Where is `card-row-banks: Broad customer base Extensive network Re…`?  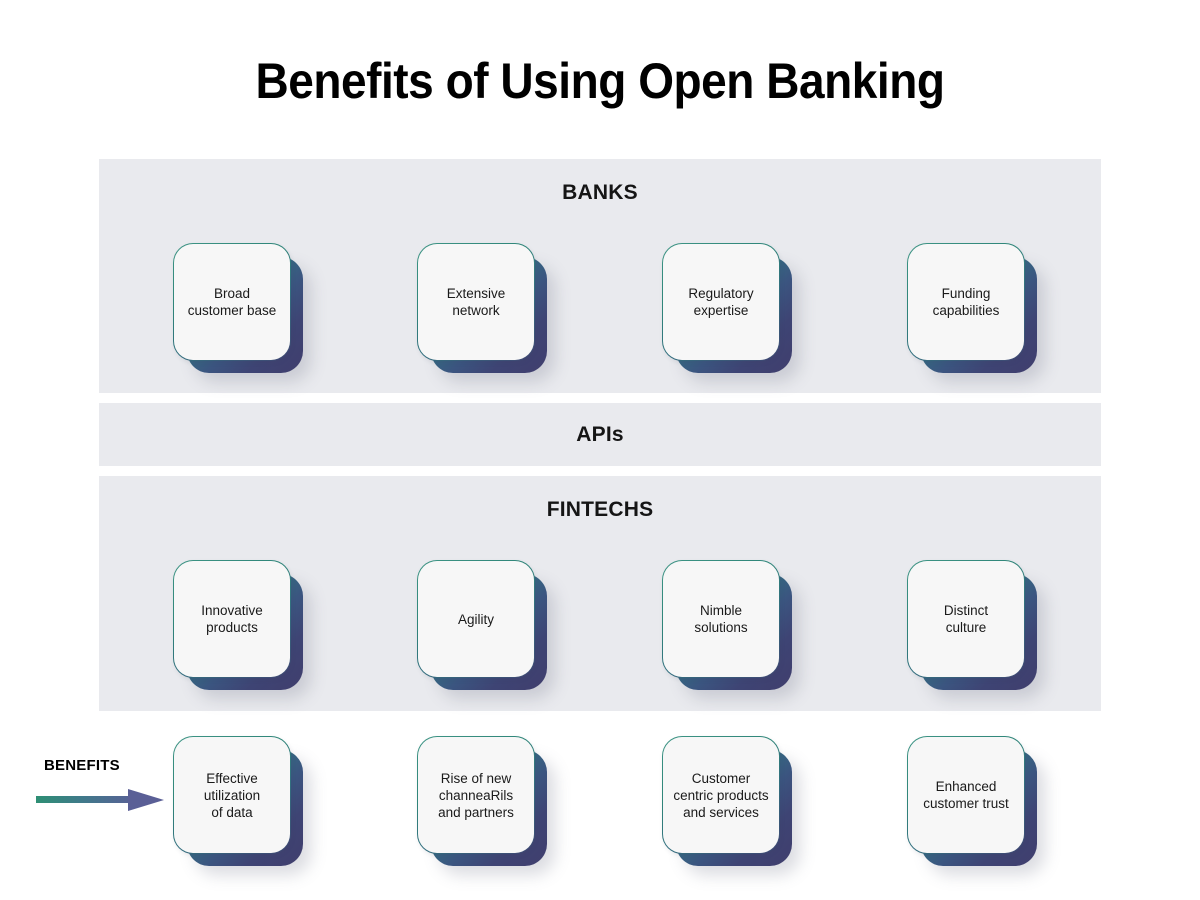
card-row-banks: Broad customer base Extensive network Re… is located at coordinates (600, 308).